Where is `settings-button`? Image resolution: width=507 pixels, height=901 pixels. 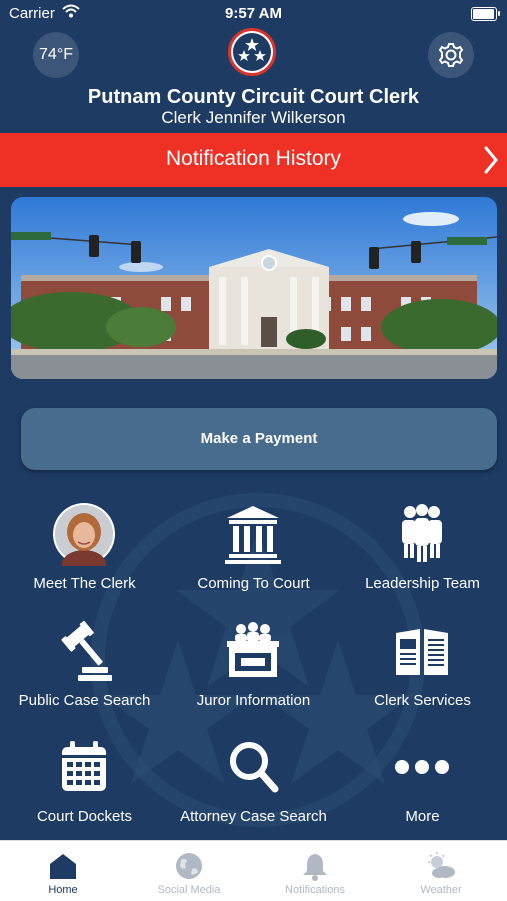 settings-button is located at coordinates (451, 55).